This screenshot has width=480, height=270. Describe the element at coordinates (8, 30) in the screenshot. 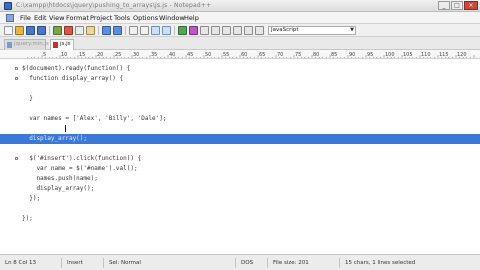

I see `new-file-icon` at that location.